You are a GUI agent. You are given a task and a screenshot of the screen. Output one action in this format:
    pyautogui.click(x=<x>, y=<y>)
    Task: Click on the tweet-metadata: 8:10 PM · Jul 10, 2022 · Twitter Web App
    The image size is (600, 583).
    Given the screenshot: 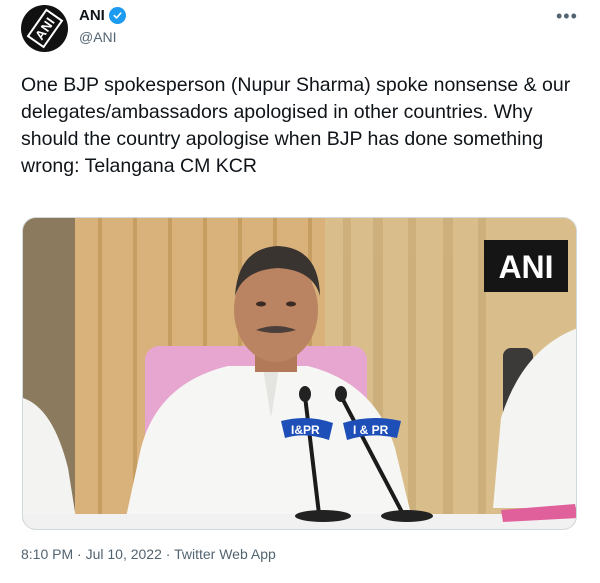 What is the action you would take?
    pyautogui.click(x=148, y=554)
    